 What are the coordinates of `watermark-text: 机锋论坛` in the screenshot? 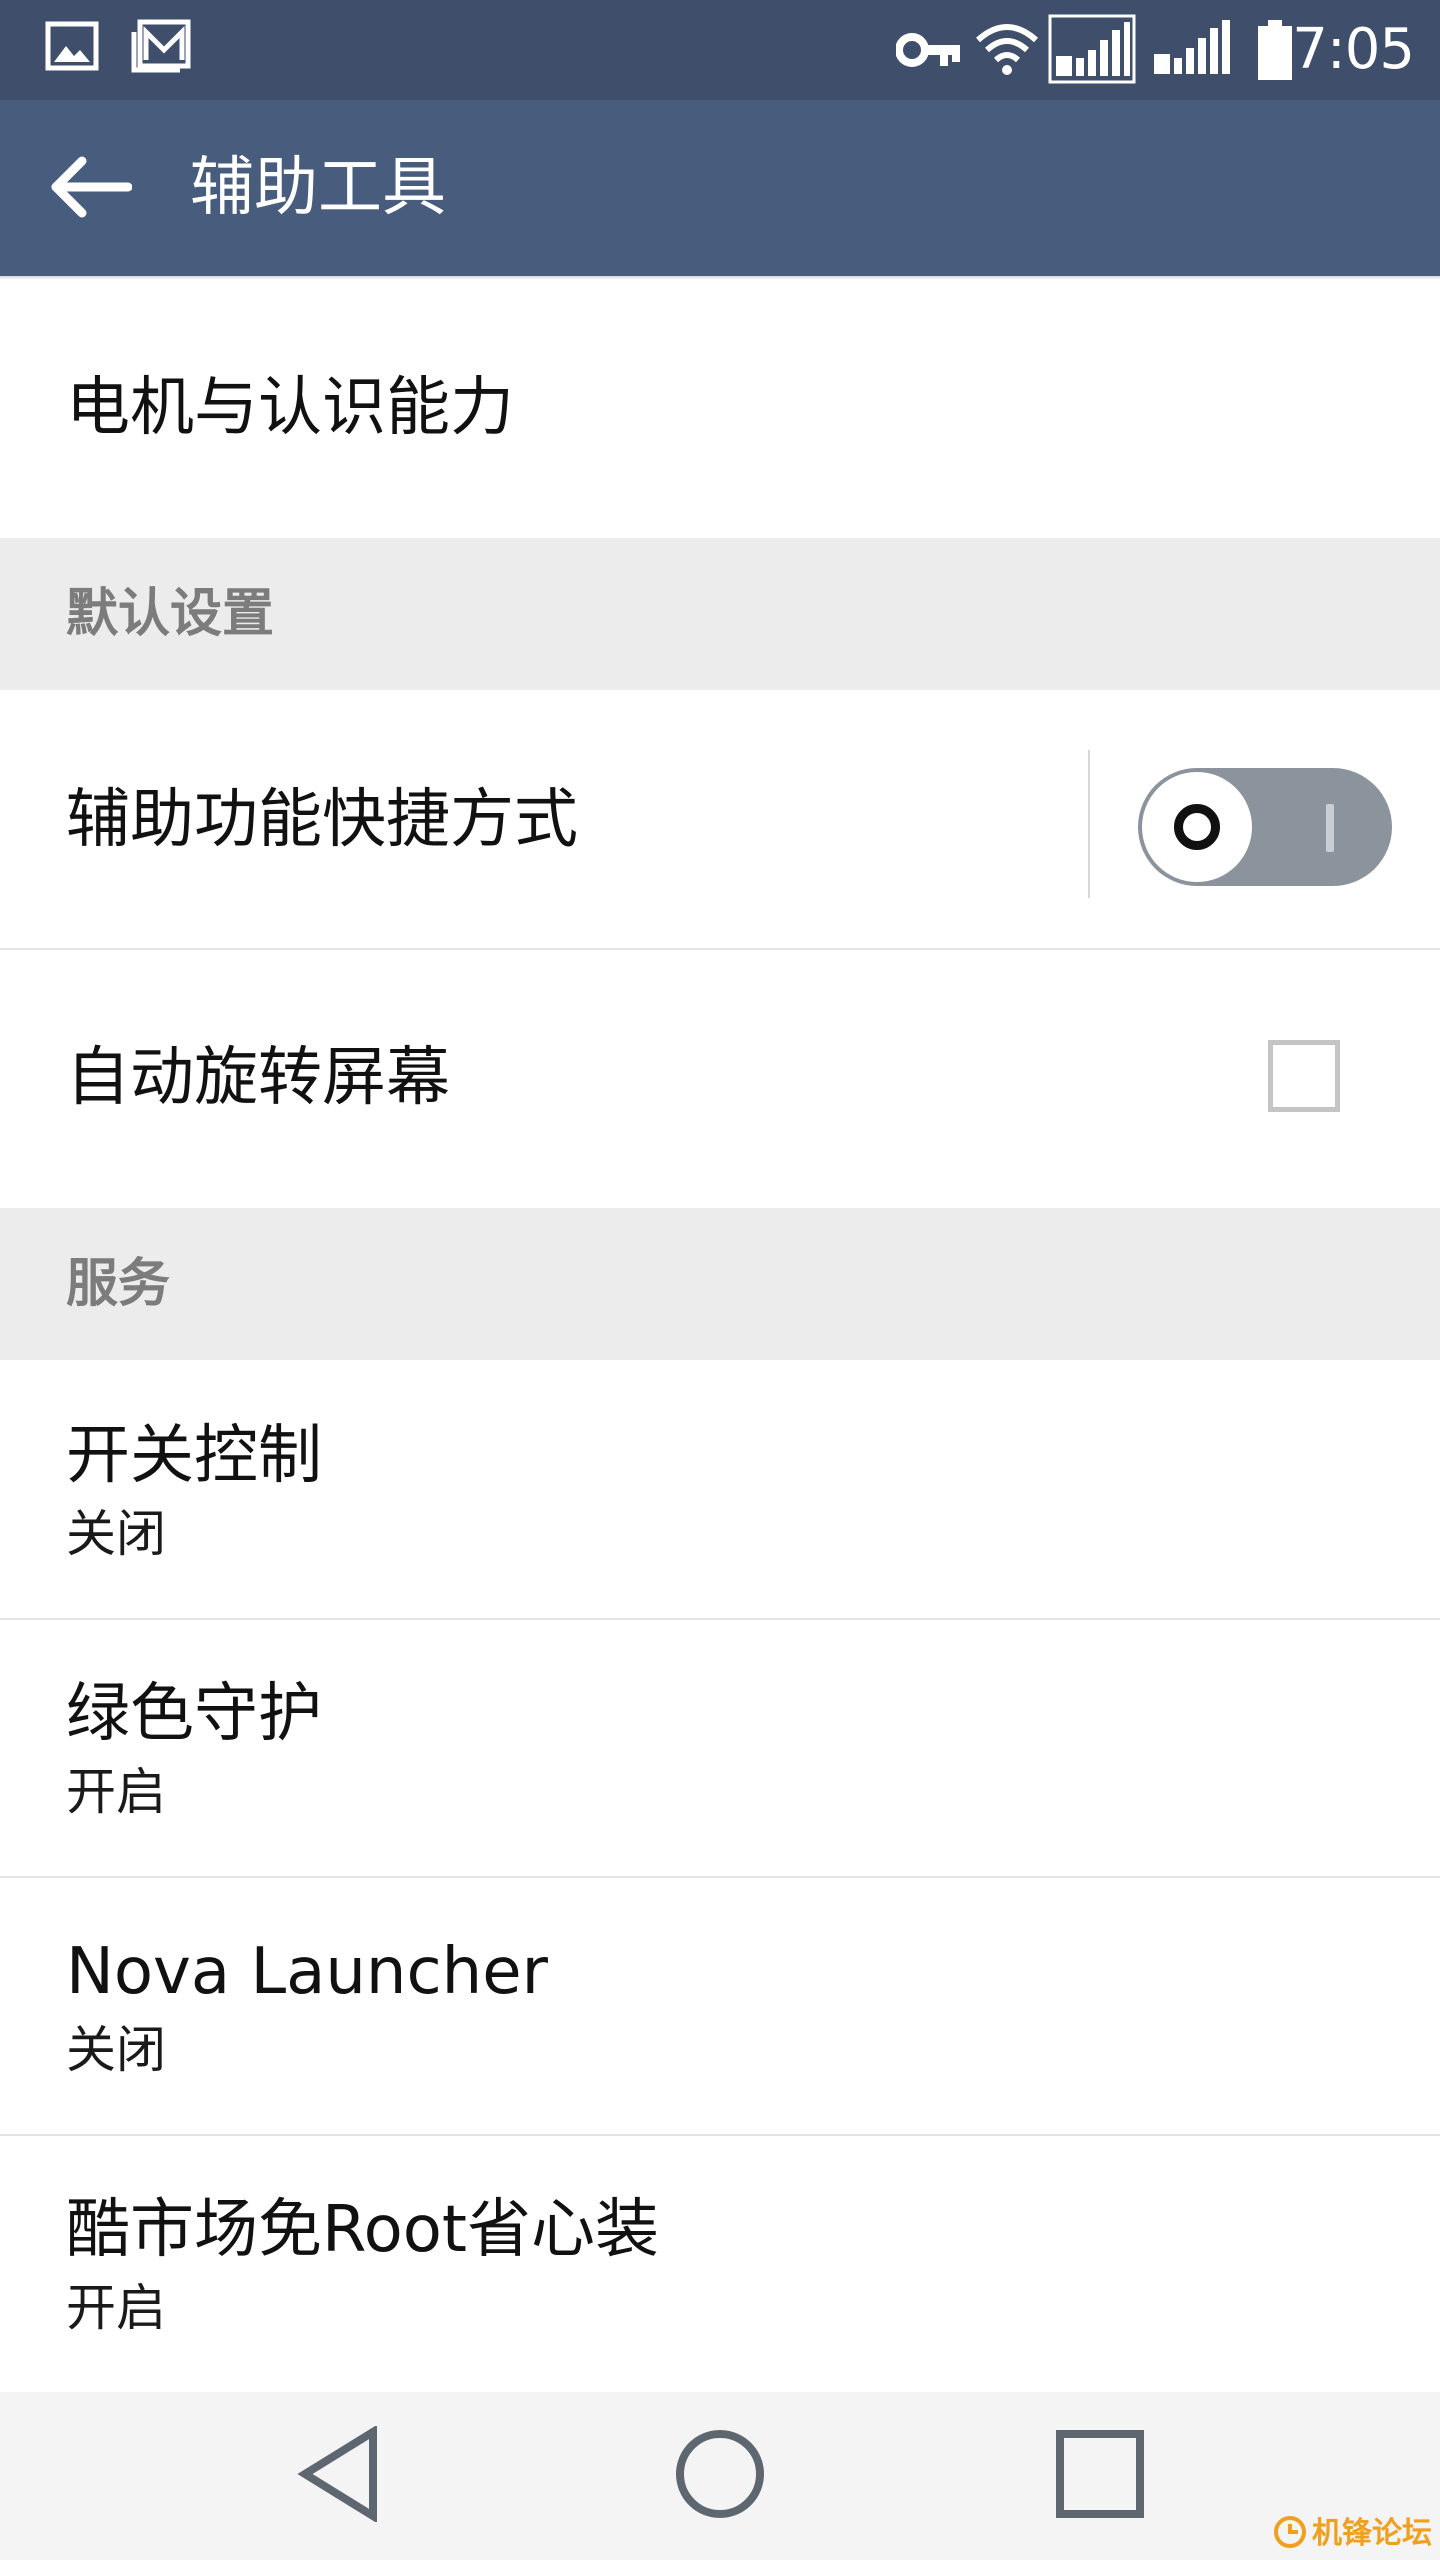 It's located at (1372, 2533).